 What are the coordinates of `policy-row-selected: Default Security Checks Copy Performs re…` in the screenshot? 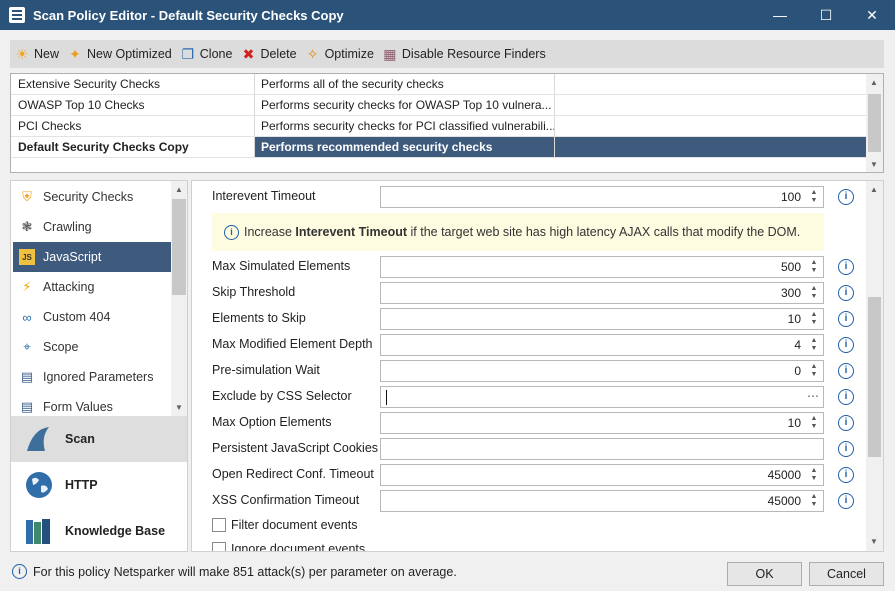 It's located at (439, 147).